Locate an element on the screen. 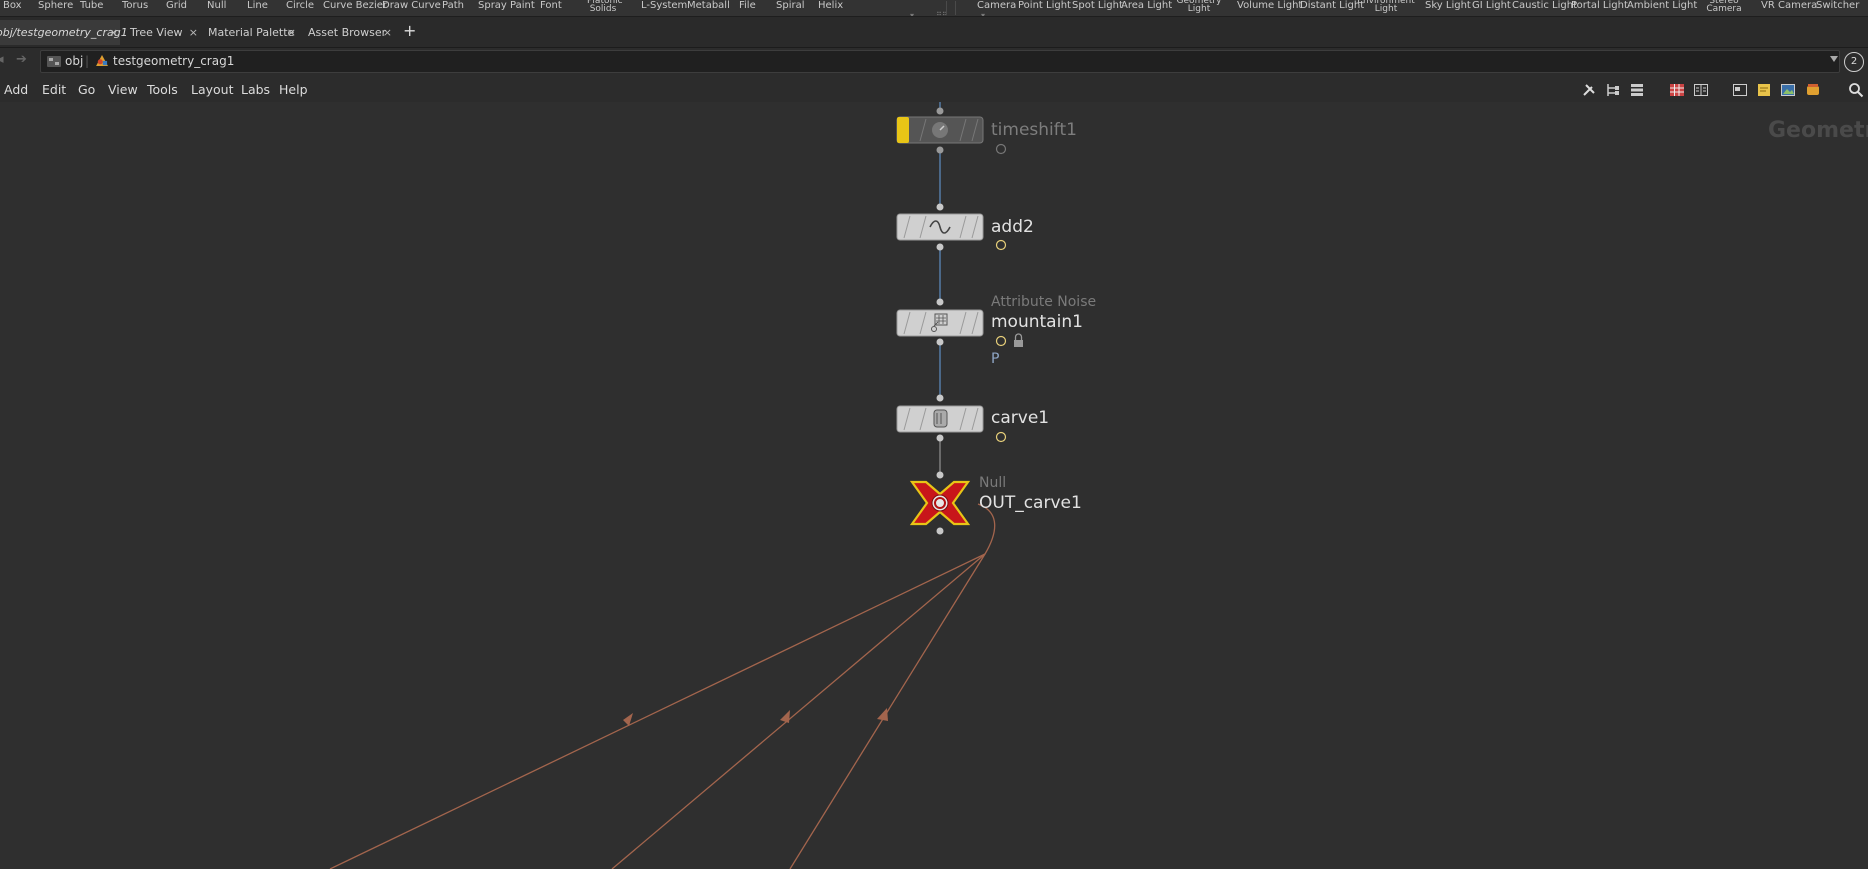 The image size is (1868, 869). shelf-tool-curve-bezier: Curve Bezier is located at coordinates (355, 8).